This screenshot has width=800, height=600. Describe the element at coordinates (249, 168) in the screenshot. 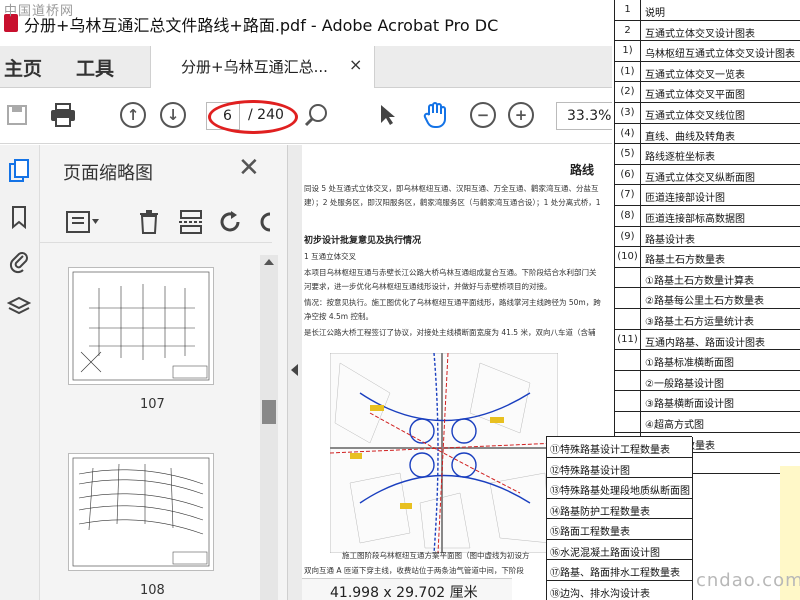

I see `close-panel-icon: ✕` at that location.